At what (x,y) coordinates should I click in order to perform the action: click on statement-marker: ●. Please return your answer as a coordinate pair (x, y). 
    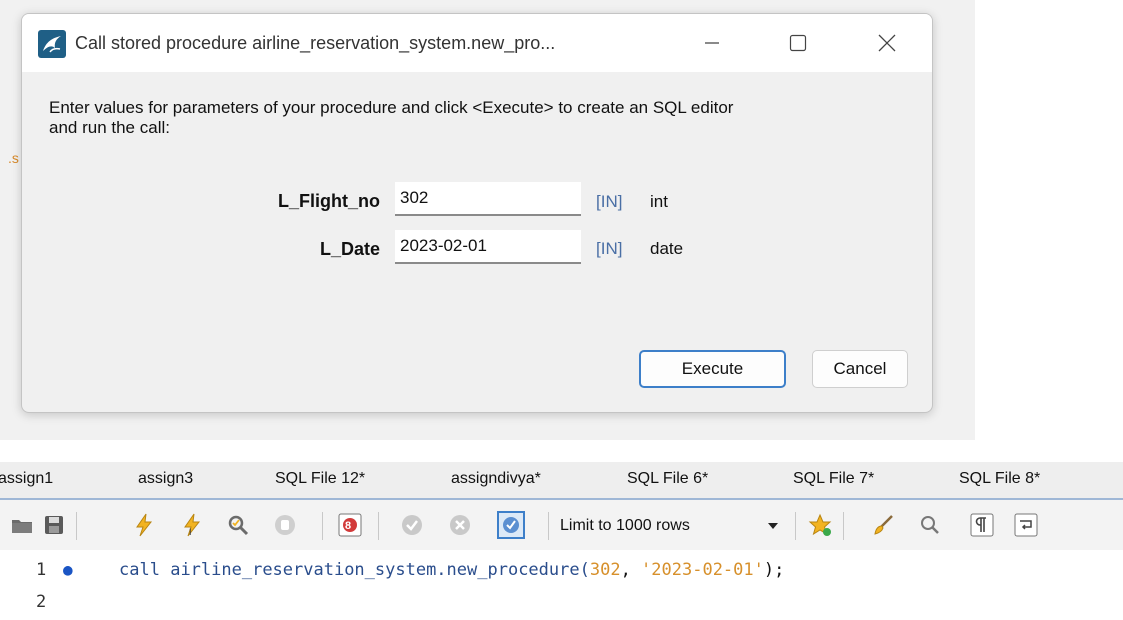
    Looking at the image, I should click on (68, 569).